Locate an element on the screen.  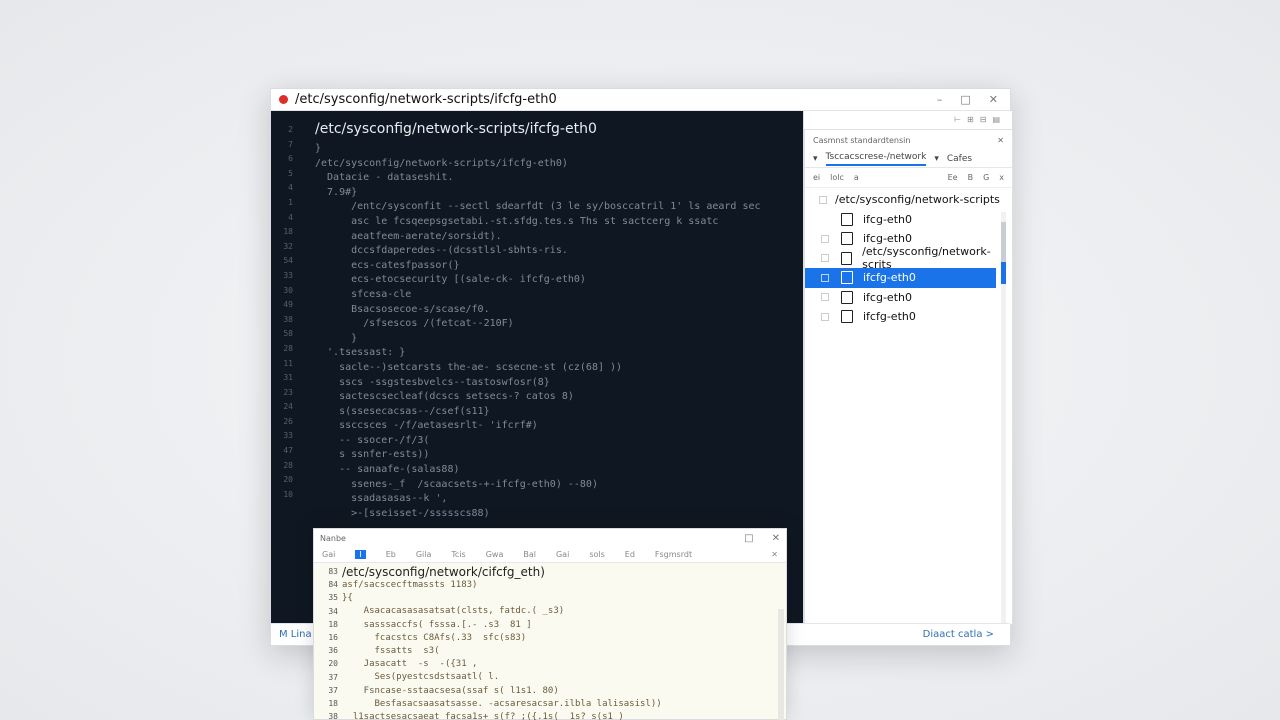
scrollbar-track-thumb is located at coordinates (1003, 242).